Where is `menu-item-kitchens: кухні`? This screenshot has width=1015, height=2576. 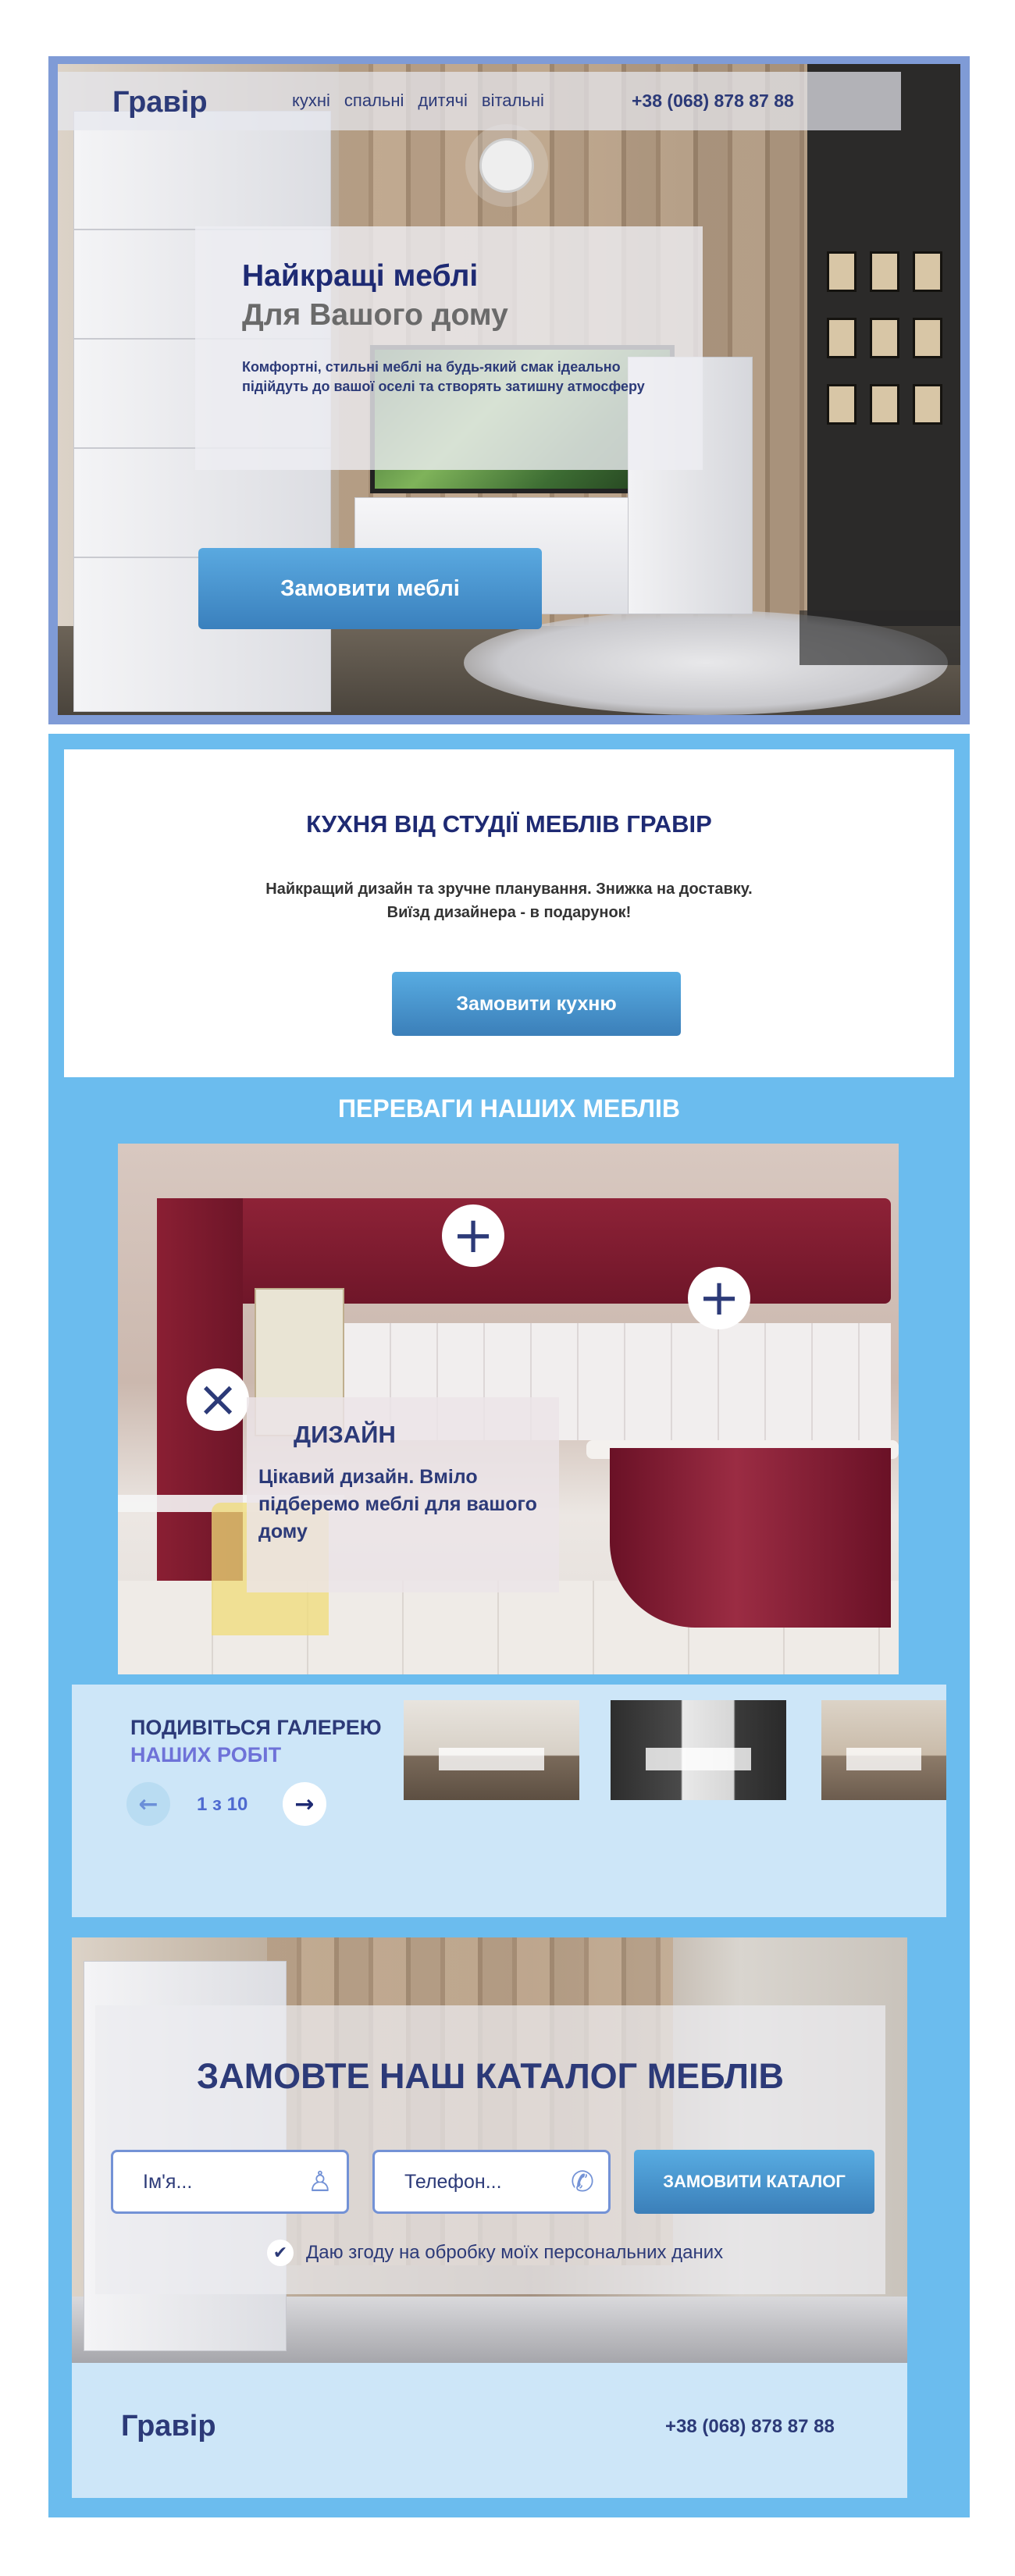
menu-item-kitchens: кухні is located at coordinates (311, 101).